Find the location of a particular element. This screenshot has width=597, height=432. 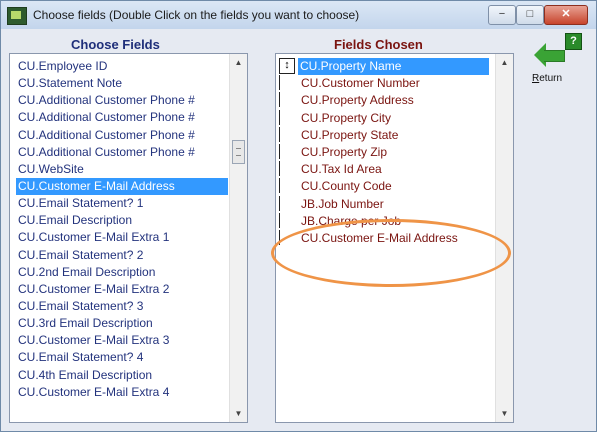

chosen-field-label: CU.Property Name is located at coordinates (393, 66).